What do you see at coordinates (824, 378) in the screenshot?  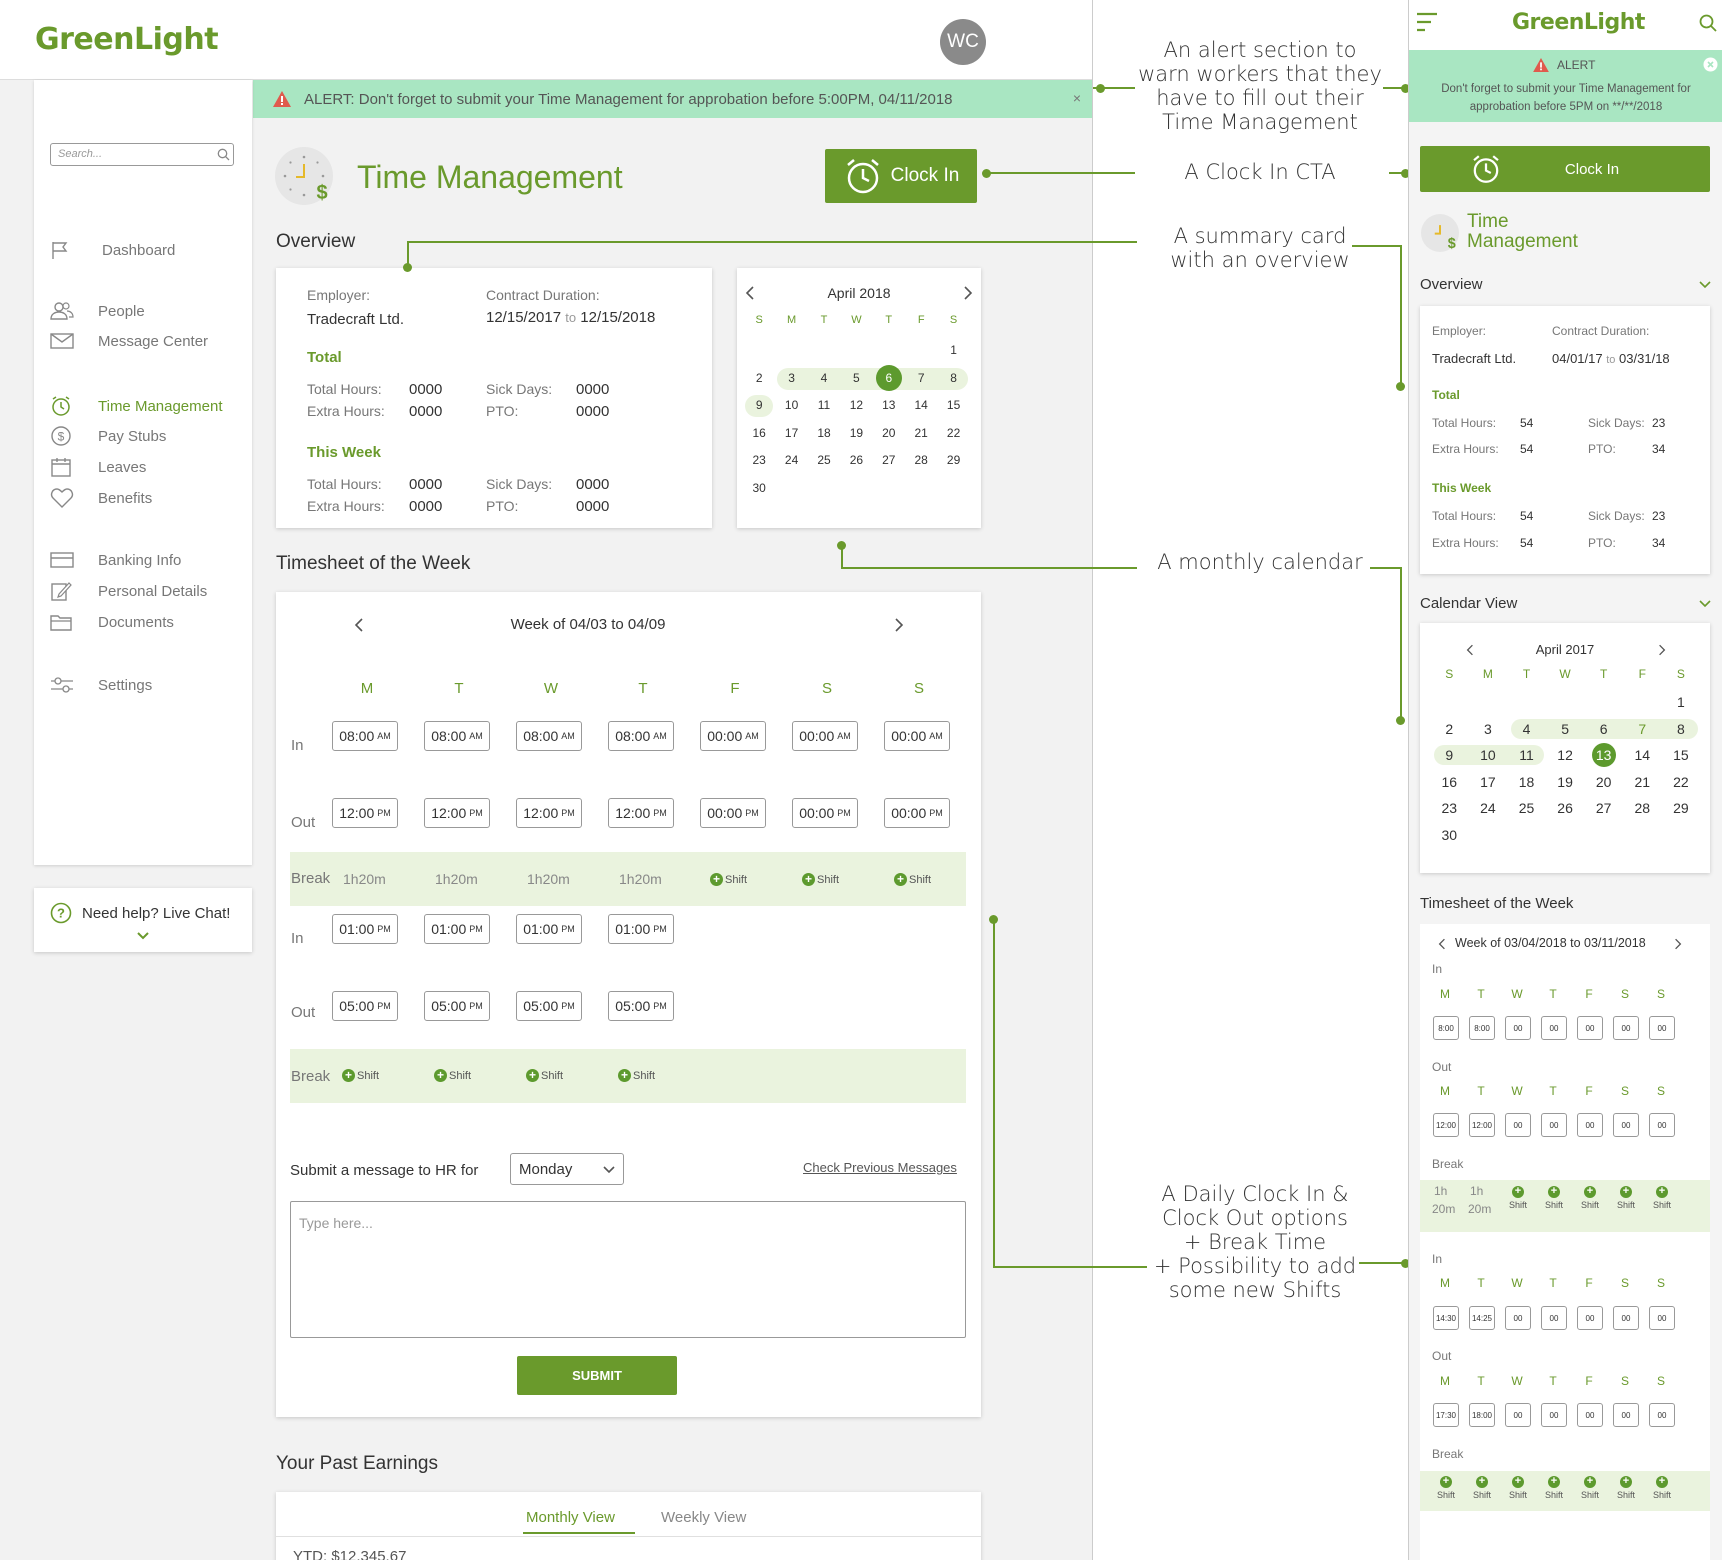 I see `calendar-day: 4` at bounding box center [824, 378].